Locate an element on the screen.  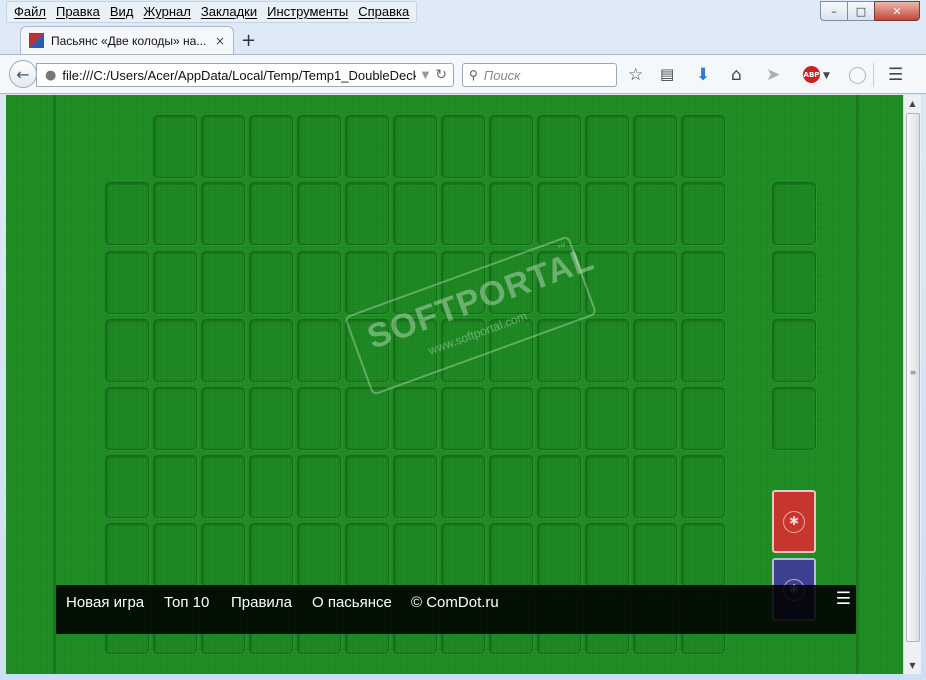
search-input: ⚲ Поиск is located at coordinates (539, 75).